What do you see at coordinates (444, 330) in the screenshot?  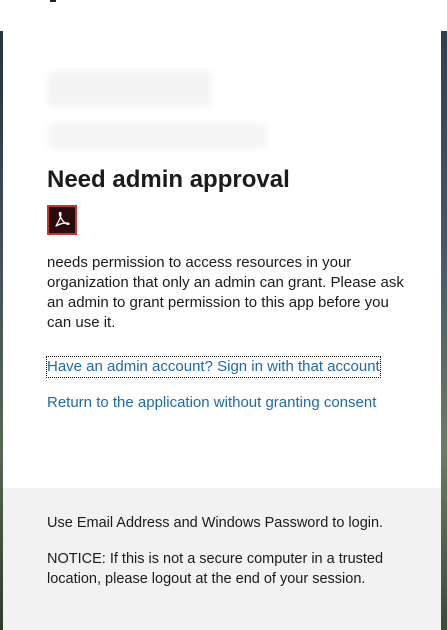 I see `background-right-edge` at bounding box center [444, 330].